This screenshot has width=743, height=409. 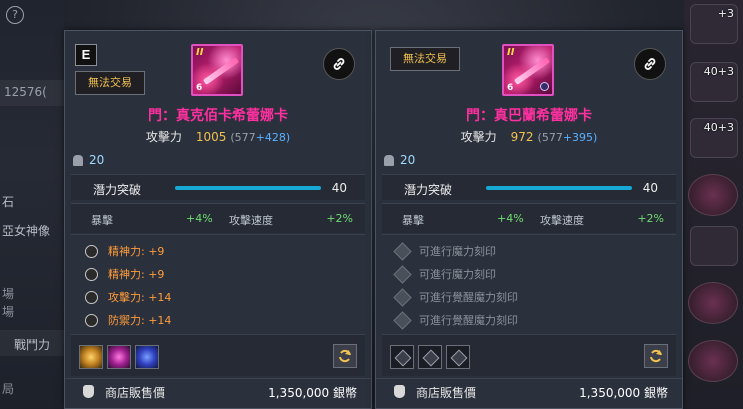 What do you see at coordinates (140, 320) in the screenshot?
I see `engraving-text: 防禦力: +14` at bounding box center [140, 320].